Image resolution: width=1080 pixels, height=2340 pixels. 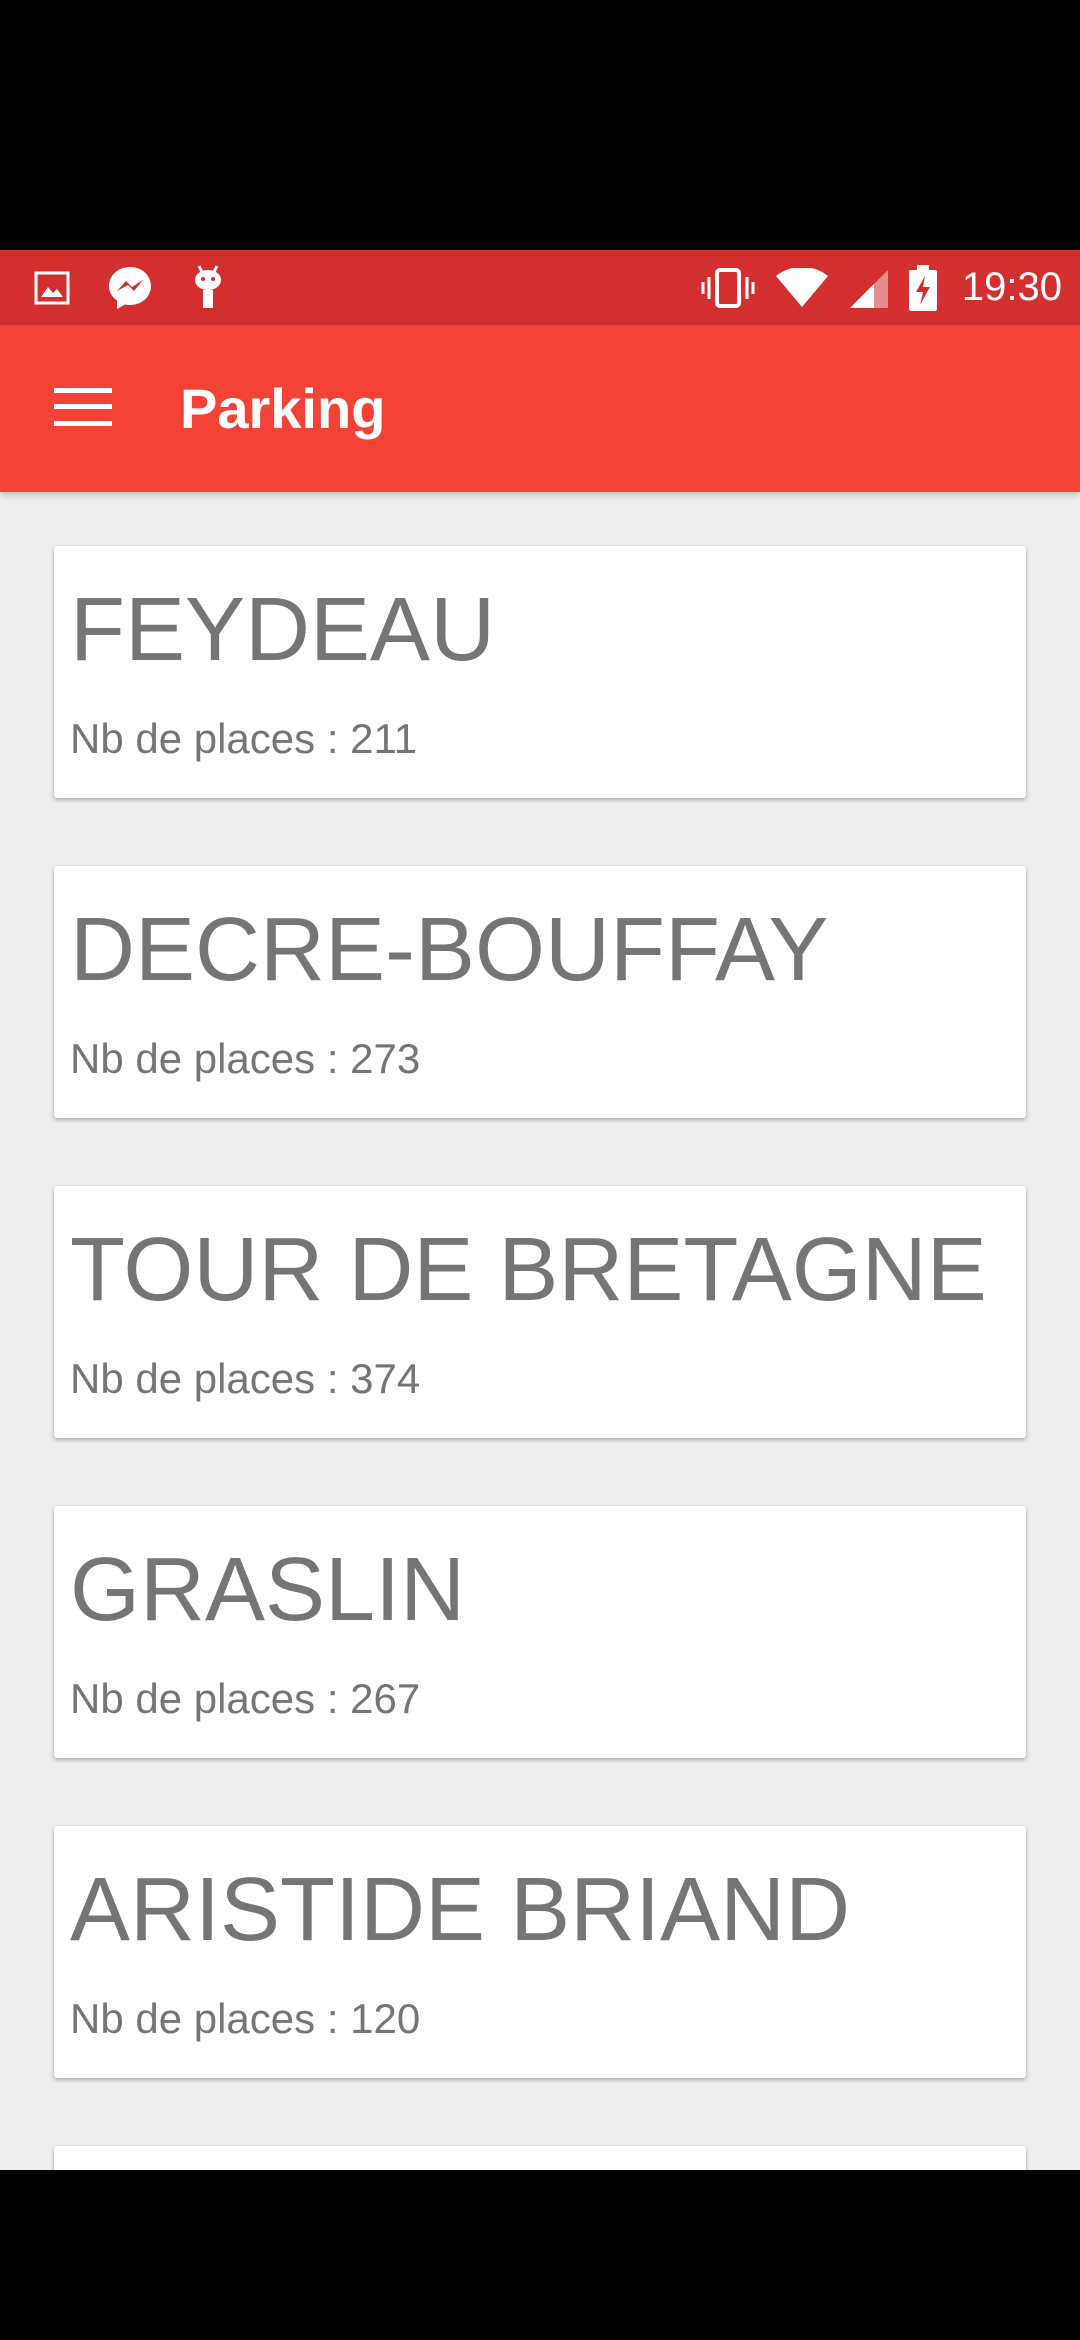 I want to click on cell-signal-icon, so click(x=869, y=288).